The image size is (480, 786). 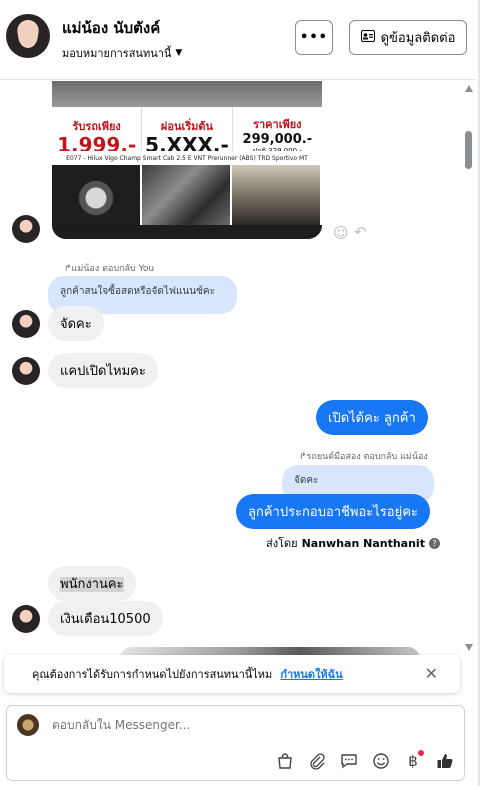 I want to click on composer-toolbar: ฿, so click(x=365, y=761).